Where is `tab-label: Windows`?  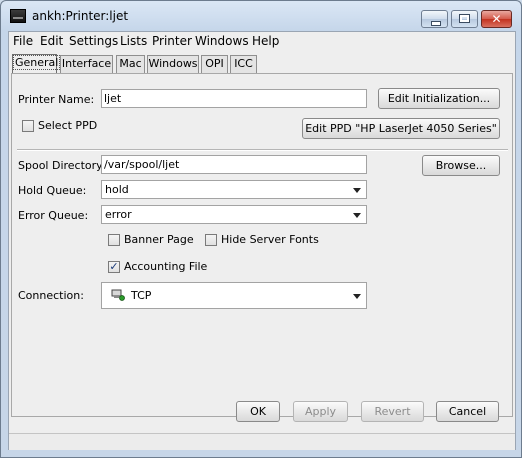
tab-label: Windows is located at coordinates (173, 63).